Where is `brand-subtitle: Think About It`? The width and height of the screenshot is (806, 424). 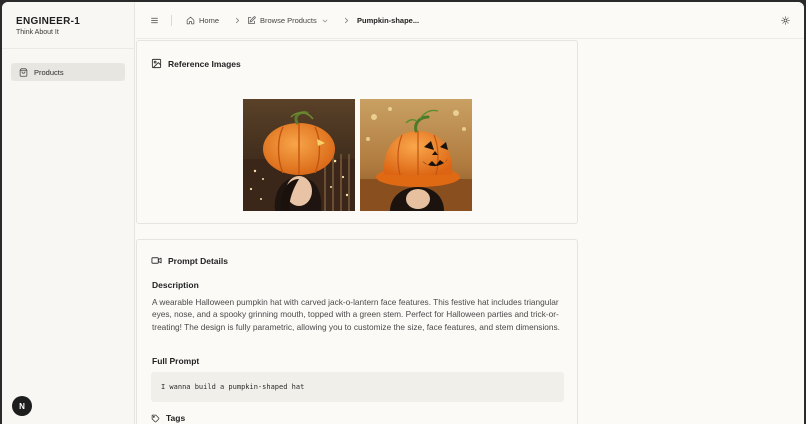 brand-subtitle: Think About It is located at coordinates (37, 32).